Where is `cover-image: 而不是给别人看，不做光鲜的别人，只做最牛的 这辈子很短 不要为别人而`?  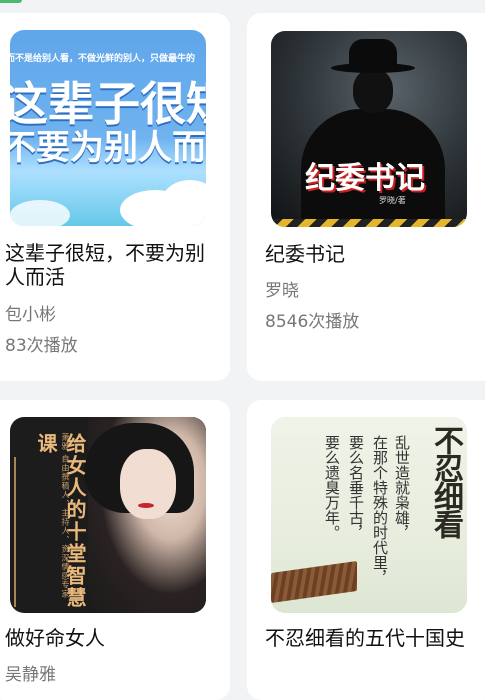
cover-image: 而不是给别人看，不做光鲜的别人，只做最牛的 这辈子很短 不要为别人而 is located at coordinates (108, 128).